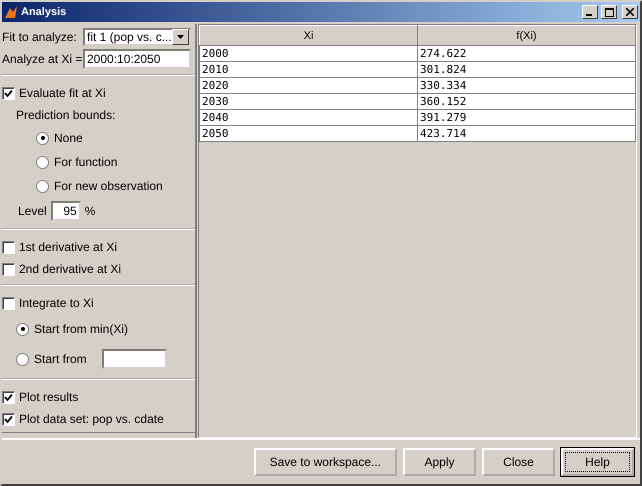 This screenshot has height=486, width=642. Describe the element at coordinates (309, 36) in the screenshot. I see `column-header: Xi` at that location.